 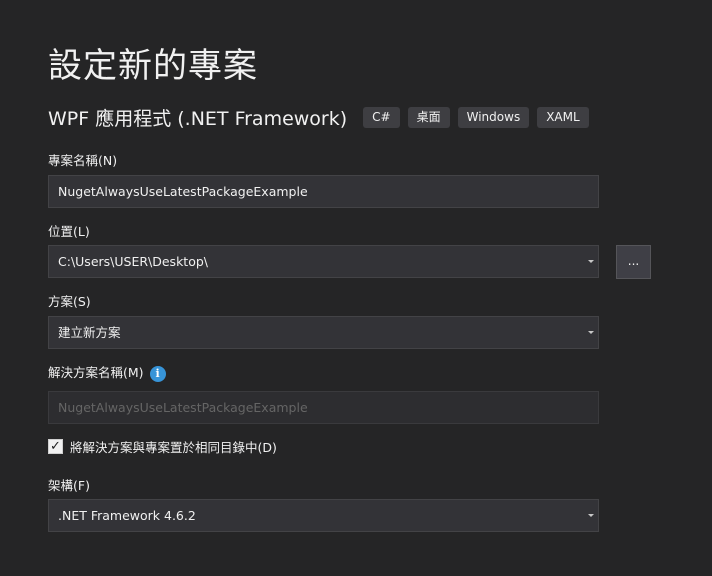 I want to click on solution-name-value: NugetAlwaysUseLatestPackageExample, so click(x=183, y=407).